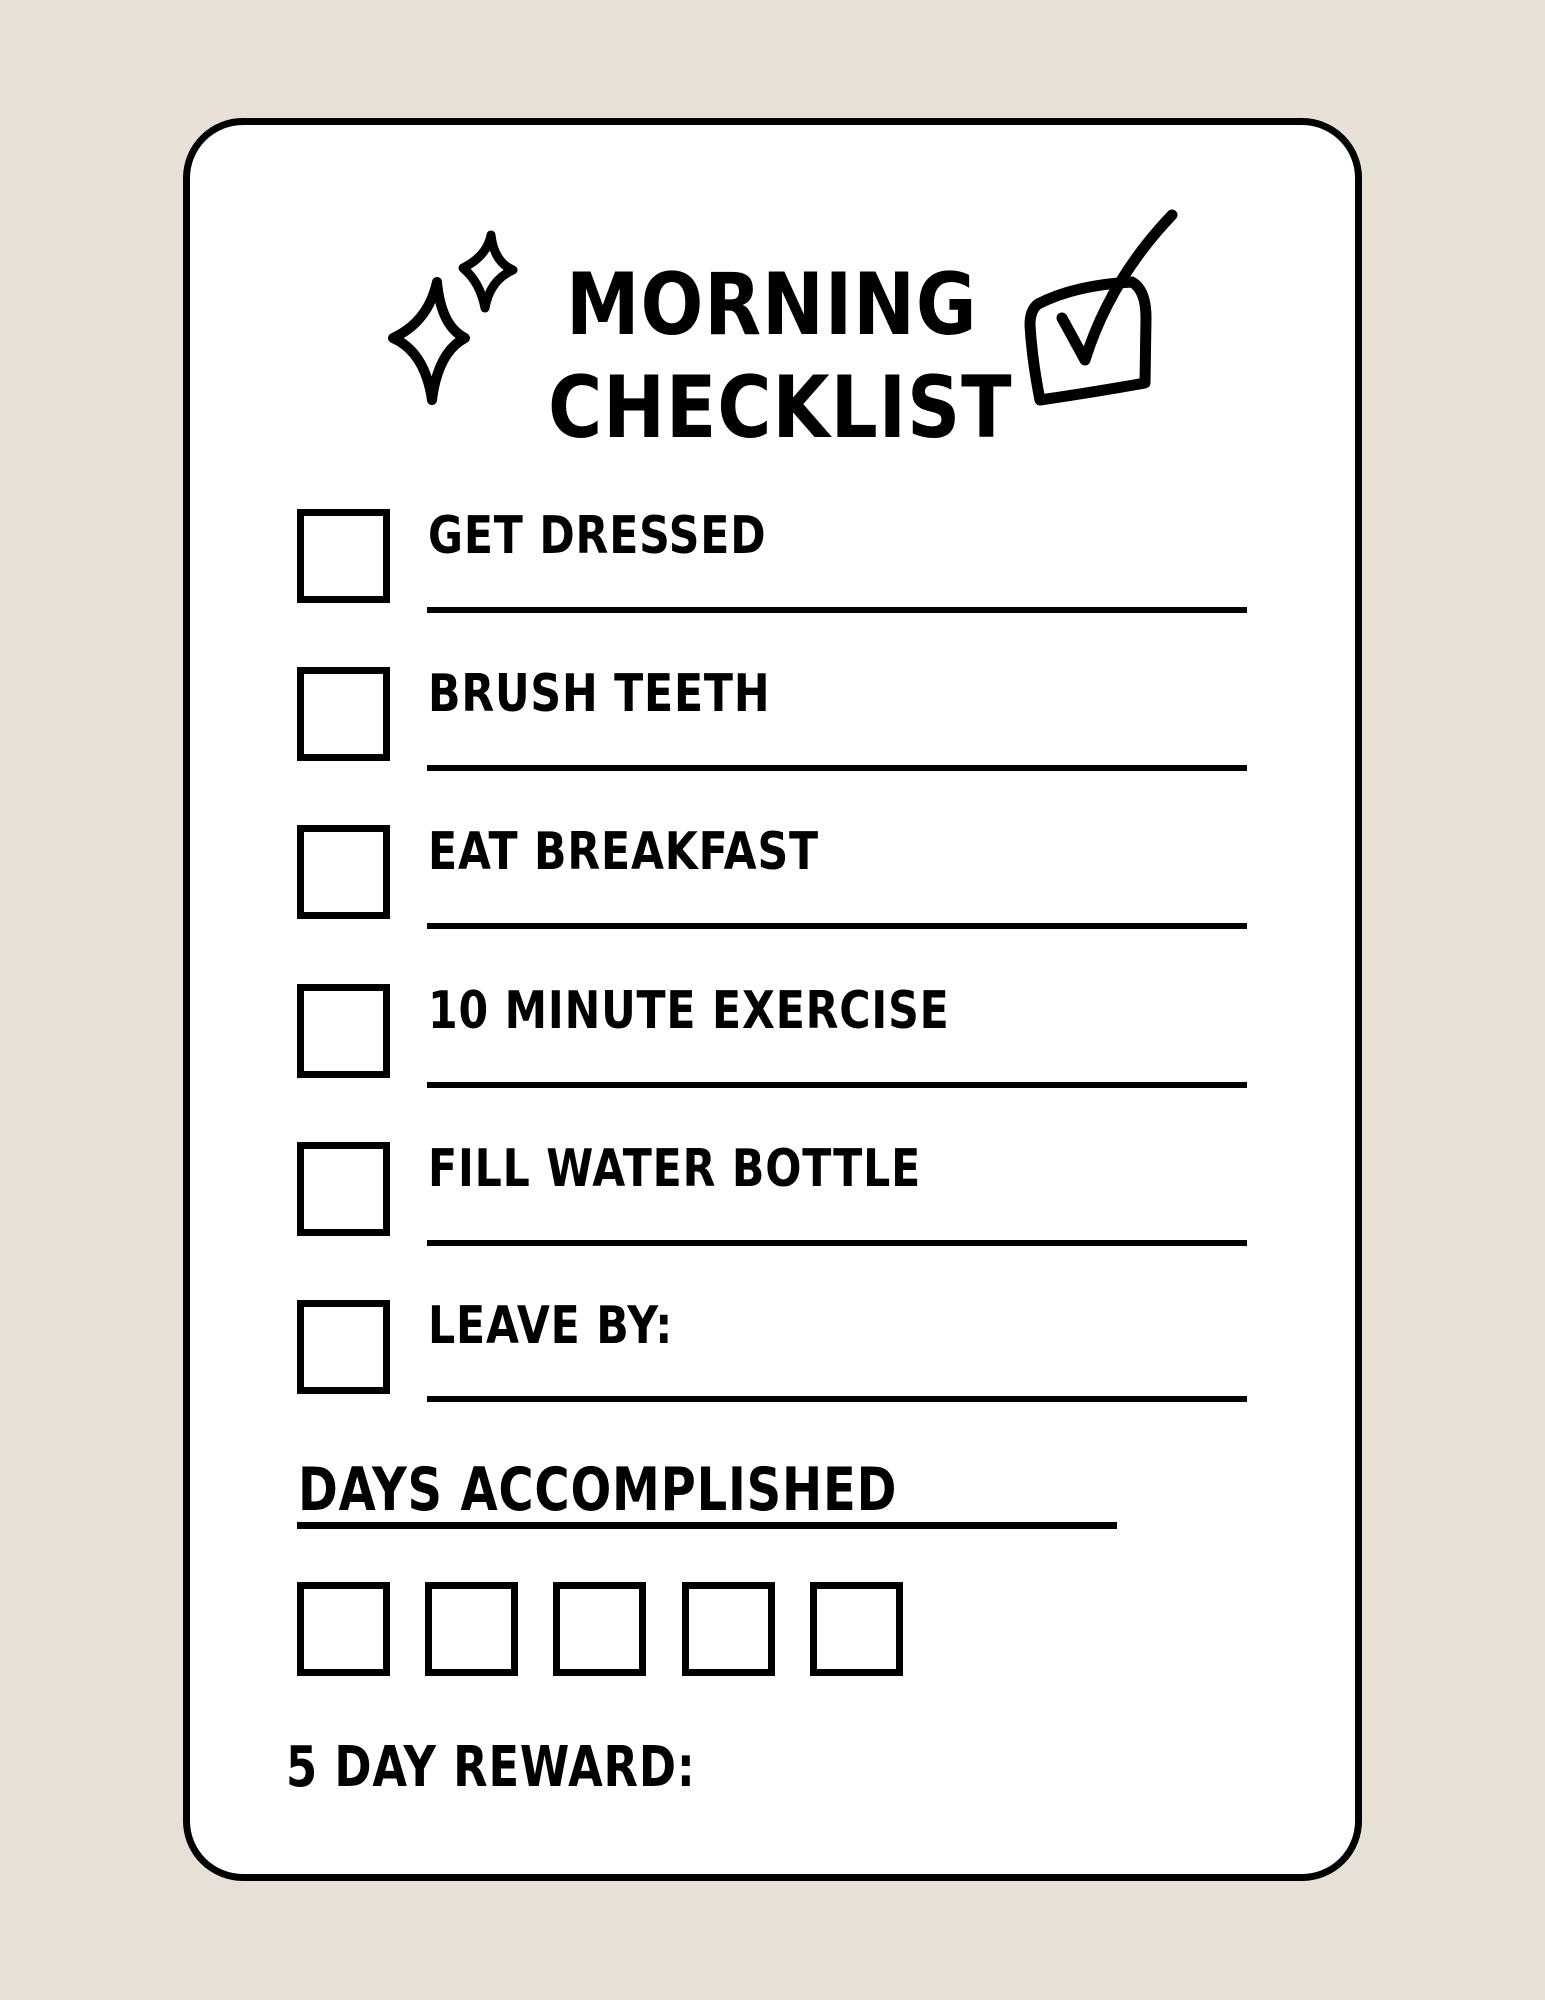 The height and width of the screenshot is (2000, 1545). I want to click on page-title-line-2: CHECKLIST, so click(780, 408).